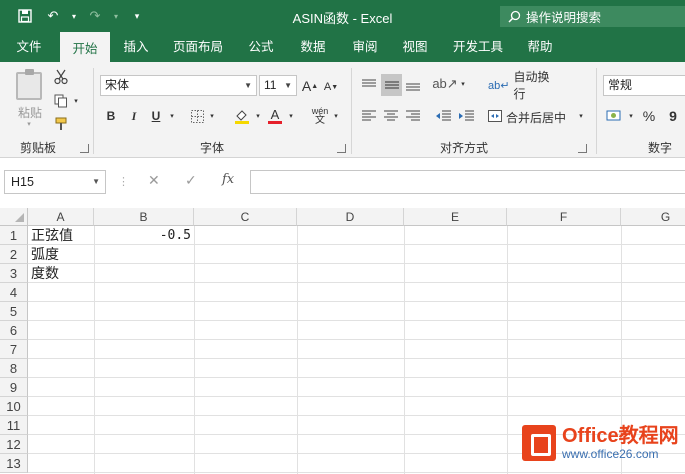  Describe the element at coordinates (61, 77) in the screenshot. I see `cut-icon` at that location.